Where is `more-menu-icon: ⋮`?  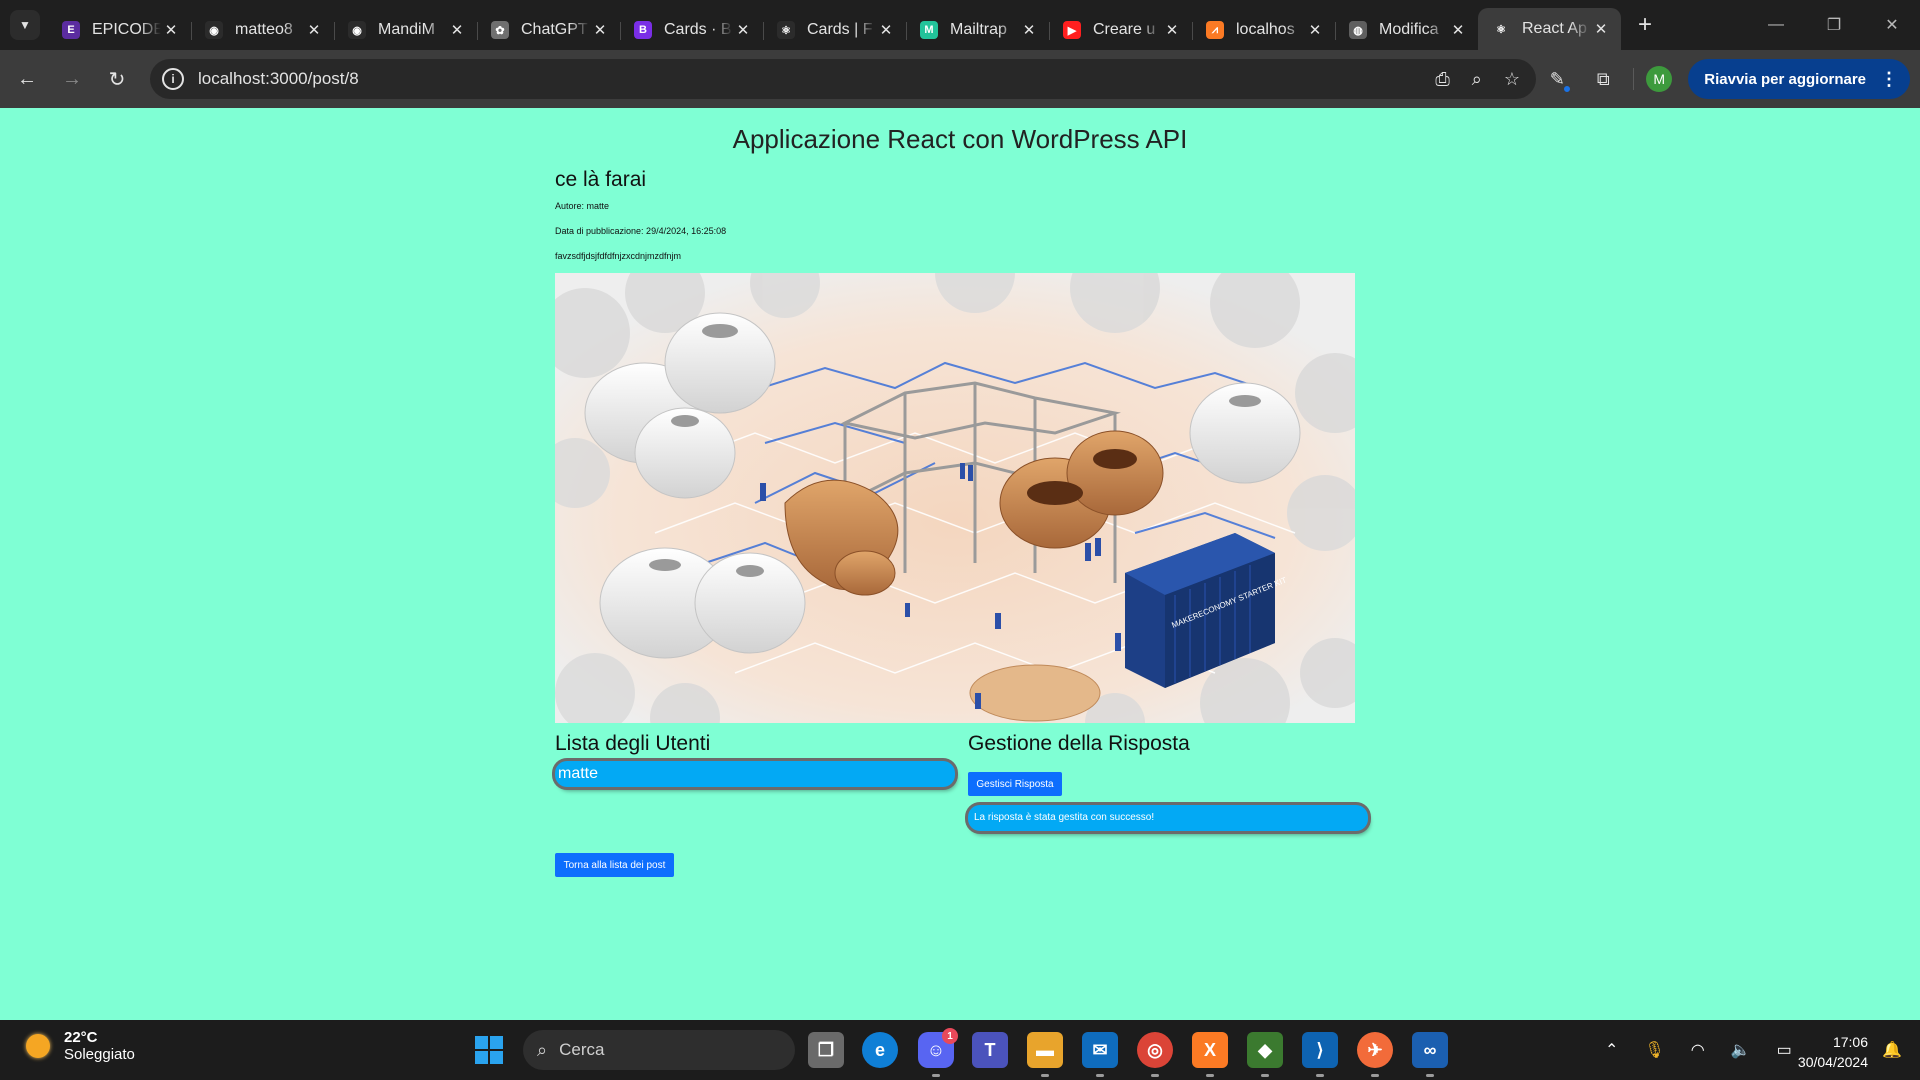
more-menu-icon: ⋮ is located at coordinates (1889, 78).